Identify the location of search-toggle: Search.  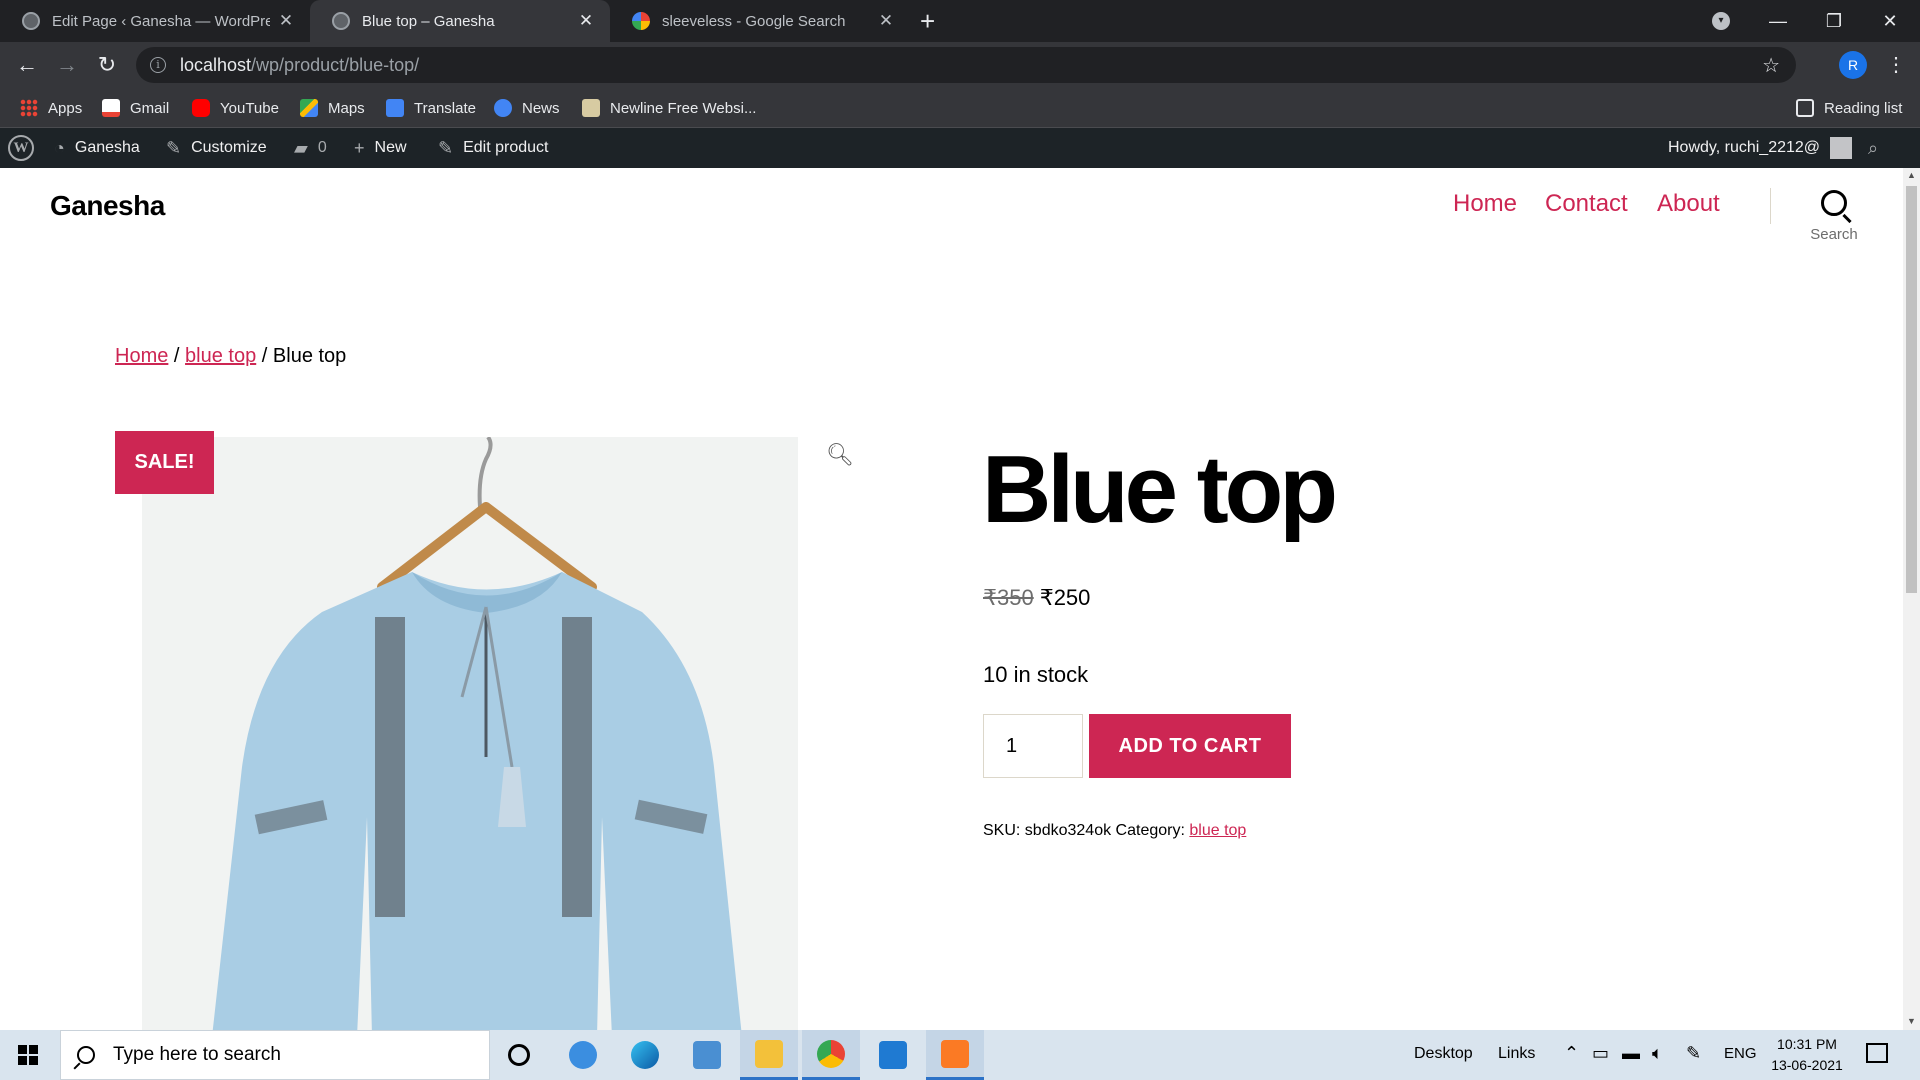
(1834, 215).